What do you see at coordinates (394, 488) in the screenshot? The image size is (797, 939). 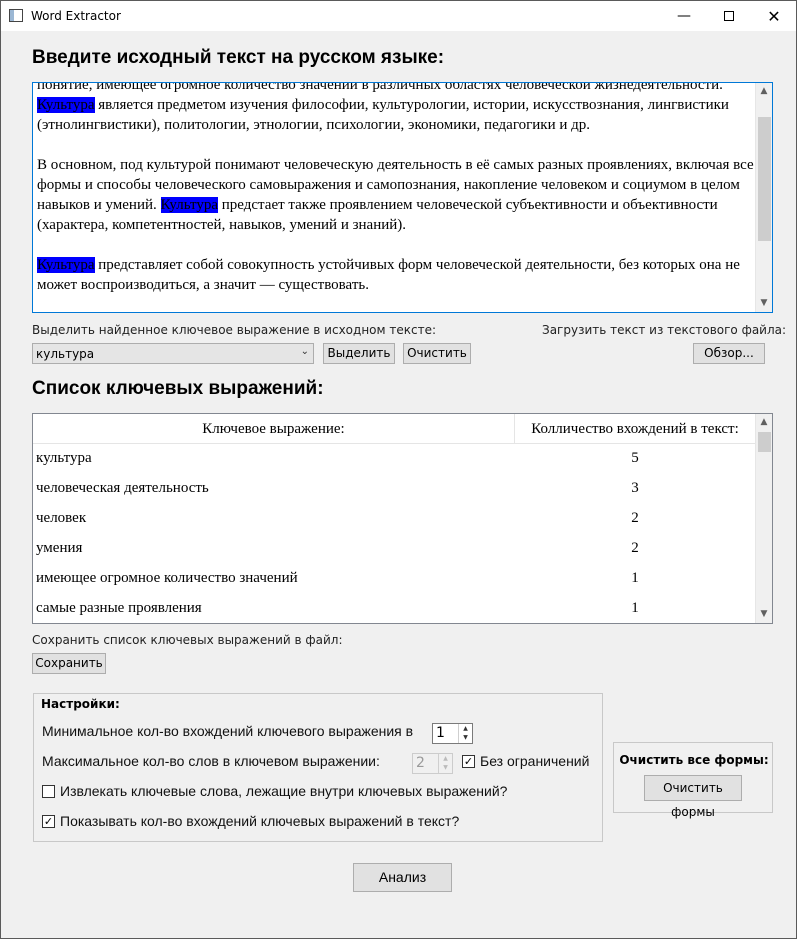 I see `table-row: человеческая деятельность 3` at bounding box center [394, 488].